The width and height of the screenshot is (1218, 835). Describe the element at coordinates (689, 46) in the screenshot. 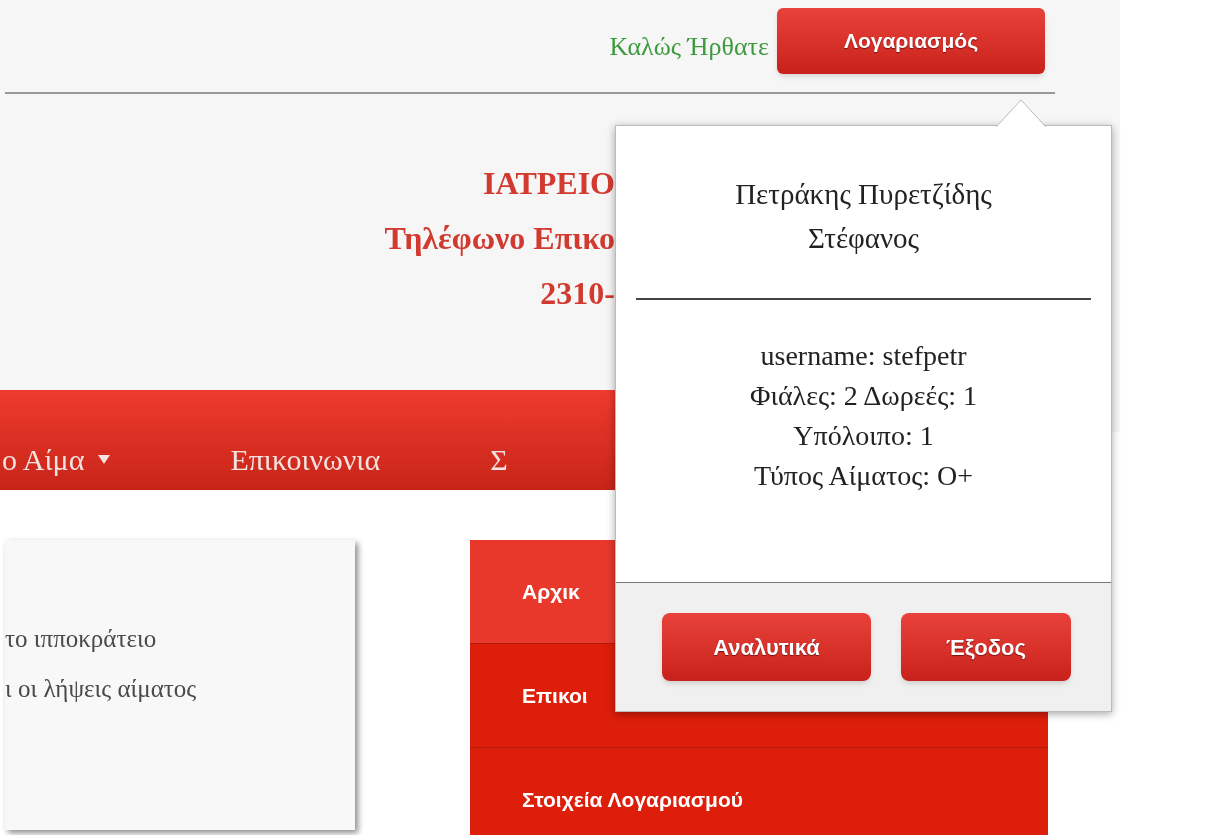

I see `welcome-text: Καλώς Ήρθατε` at that location.